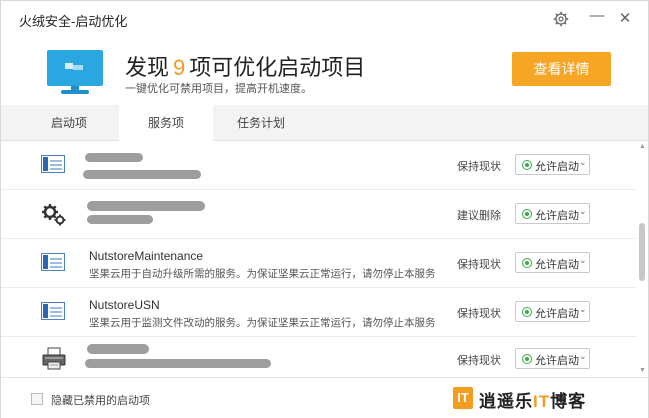 This screenshot has width=649, height=418. I want to click on close-button: ✕, so click(625, 19).